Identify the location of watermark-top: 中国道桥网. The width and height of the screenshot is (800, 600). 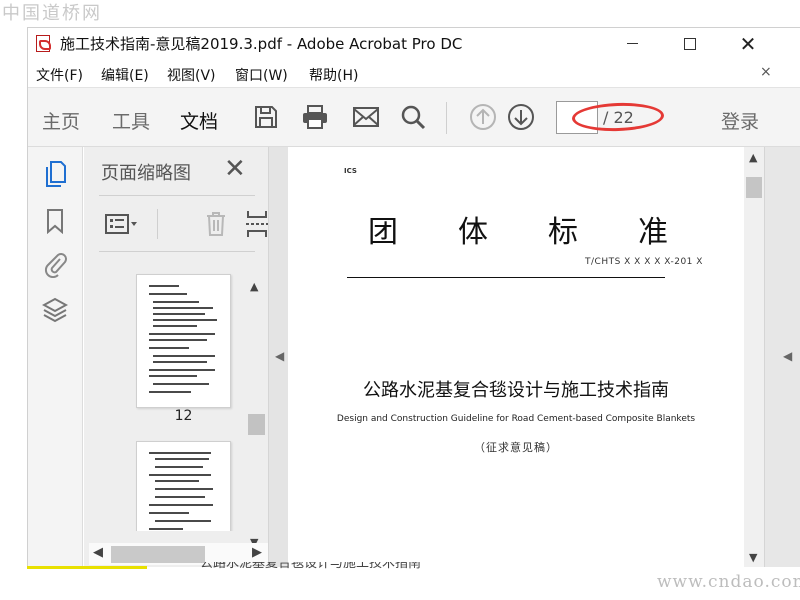
(52, 13).